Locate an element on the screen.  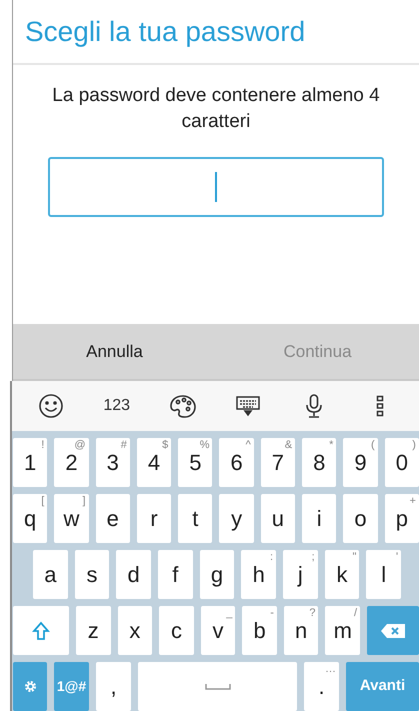
key: 9 ( is located at coordinates (360, 462).